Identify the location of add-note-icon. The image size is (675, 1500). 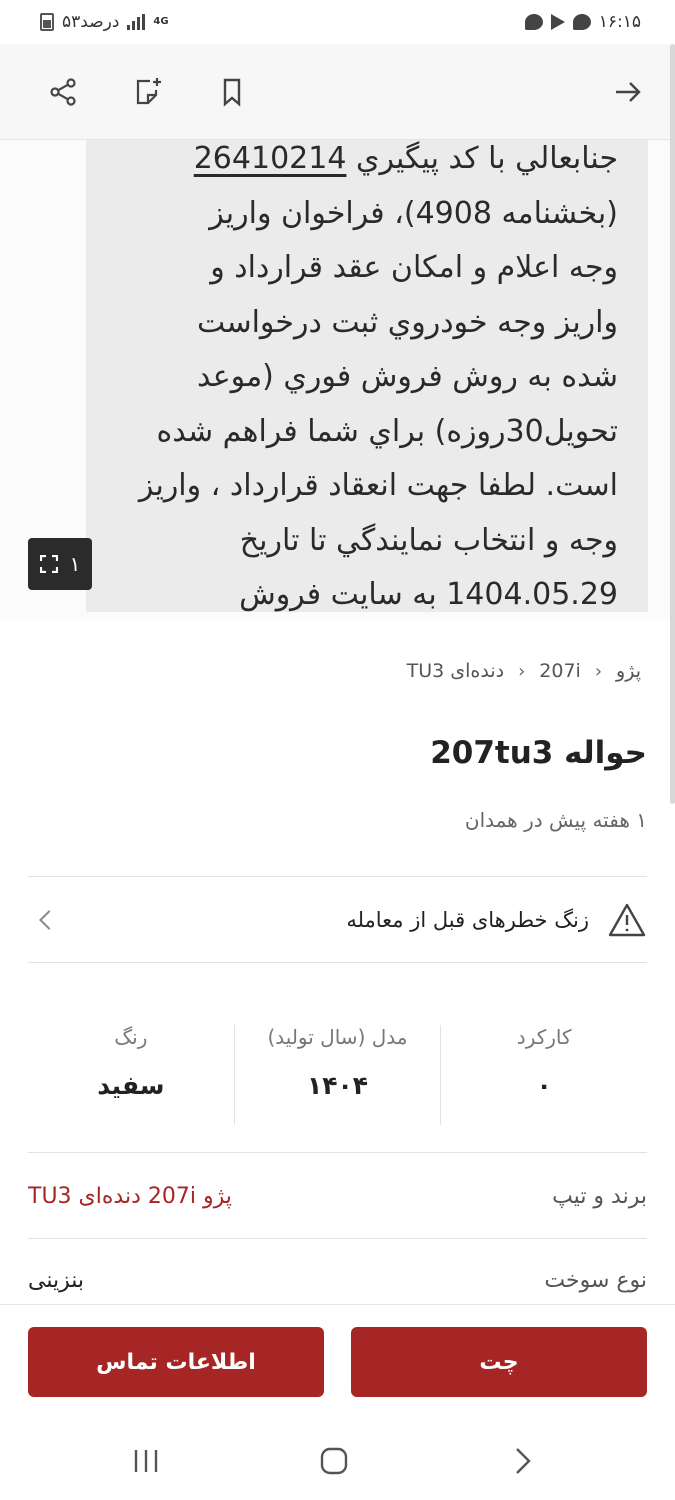
(148, 91).